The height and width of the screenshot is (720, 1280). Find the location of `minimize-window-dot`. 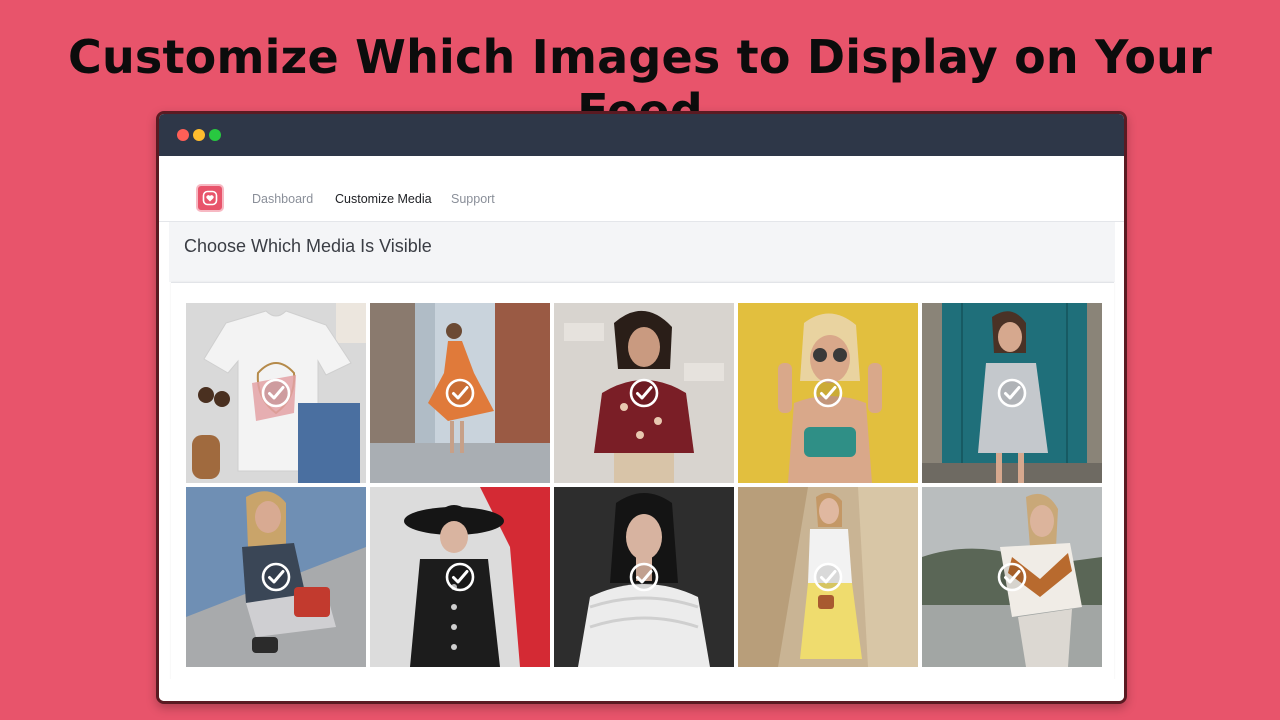

minimize-window-dot is located at coordinates (199, 135).